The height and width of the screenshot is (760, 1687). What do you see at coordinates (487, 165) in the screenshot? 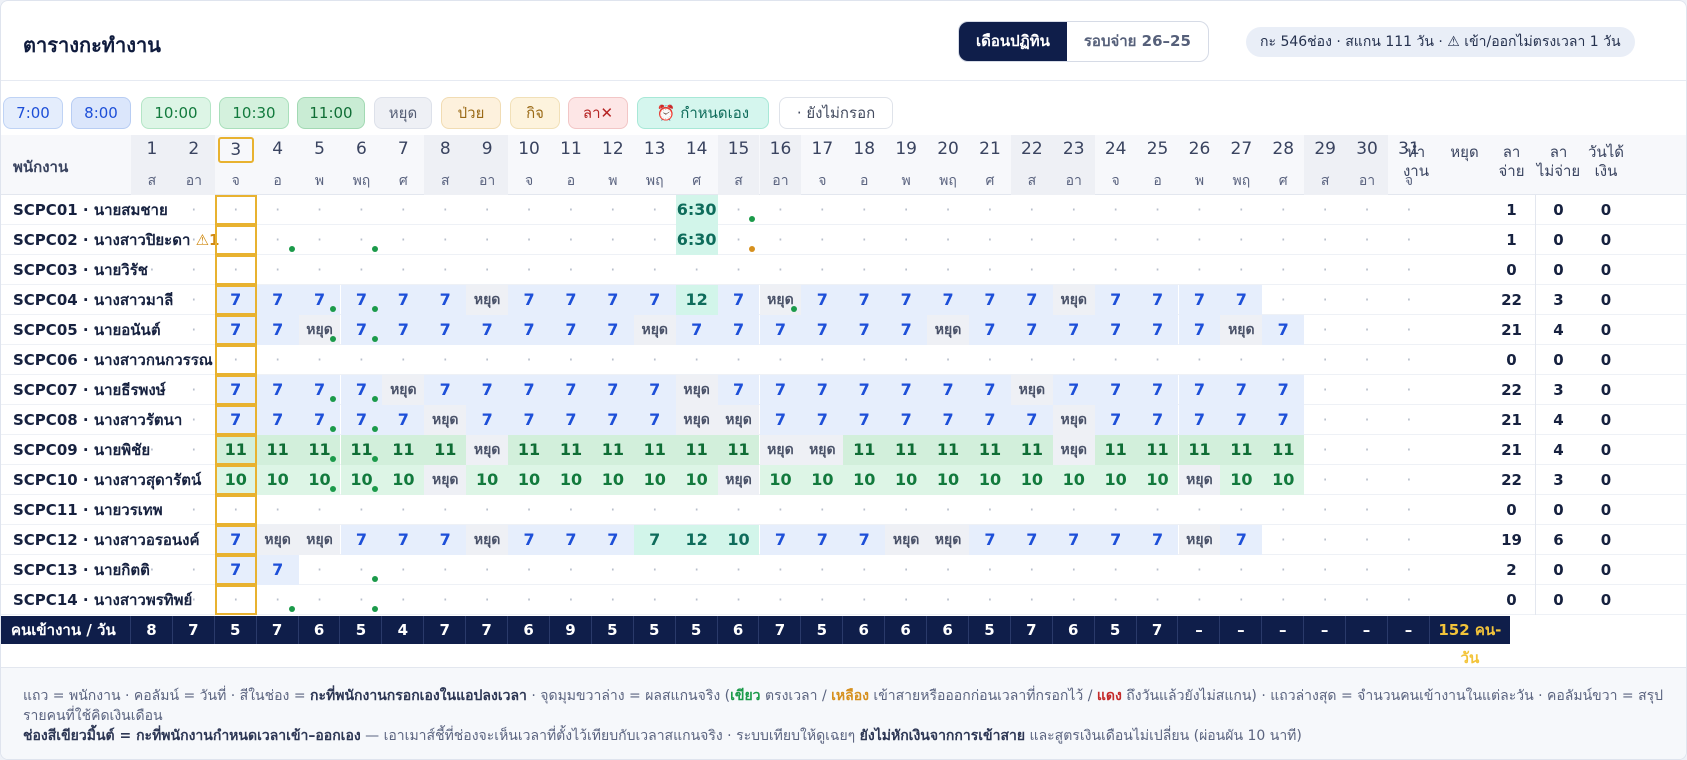
I see `day-header-9: 9 อา` at bounding box center [487, 165].